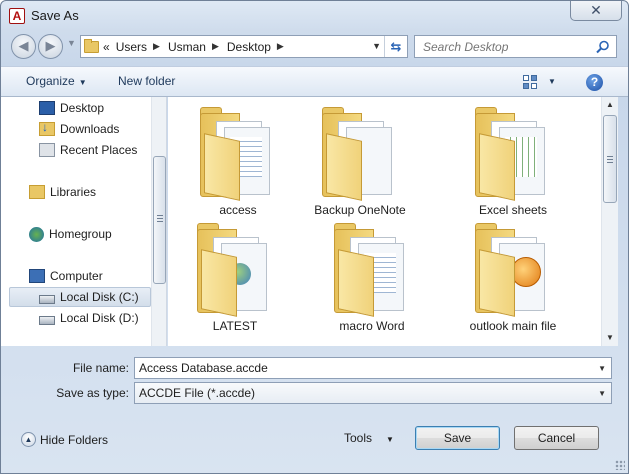 Image resolution: width=629 pixels, height=474 pixels. I want to click on folder-item-excel-sheets: Excel sheets, so click(513, 158).